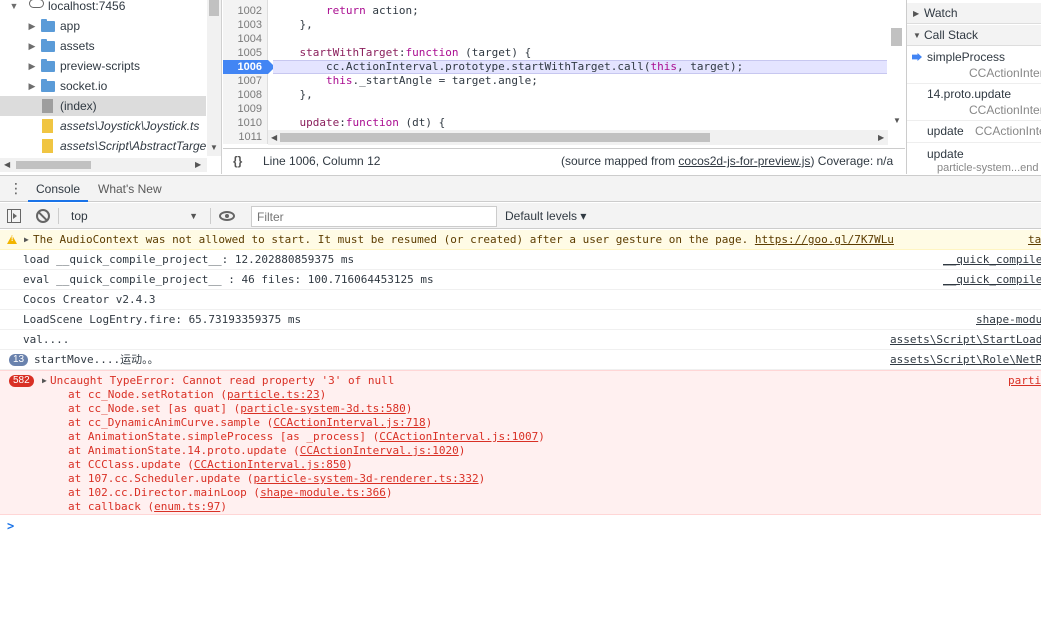 The width and height of the screenshot is (1041, 633). What do you see at coordinates (103, 165) in the screenshot?
I see `navigator-horizontal-scrollbar: ◀ ▶` at bounding box center [103, 165].